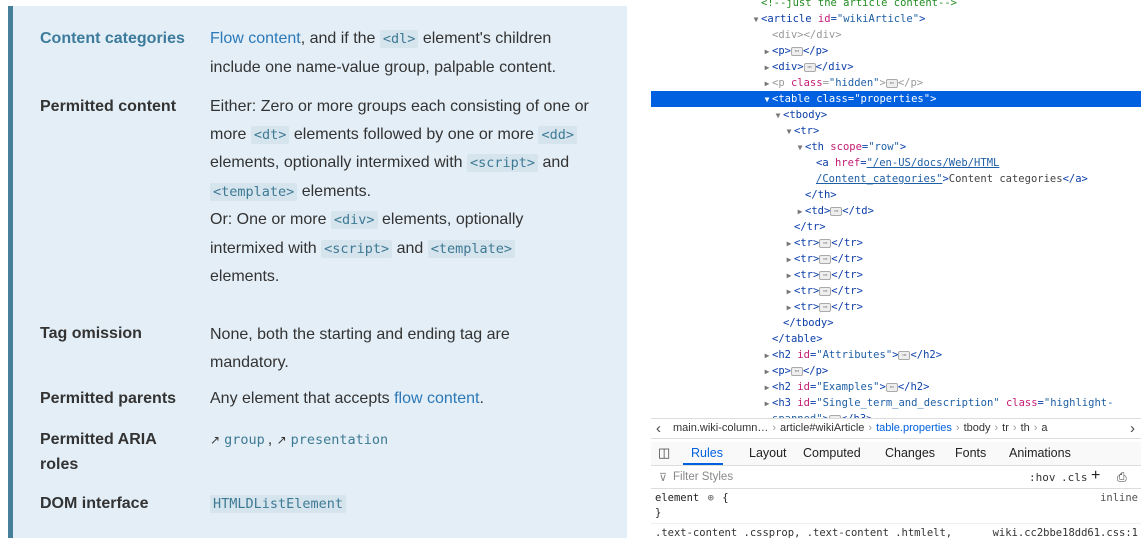 The width and height of the screenshot is (1141, 544). I want to click on markup-node: </tbody>, so click(896, 323).